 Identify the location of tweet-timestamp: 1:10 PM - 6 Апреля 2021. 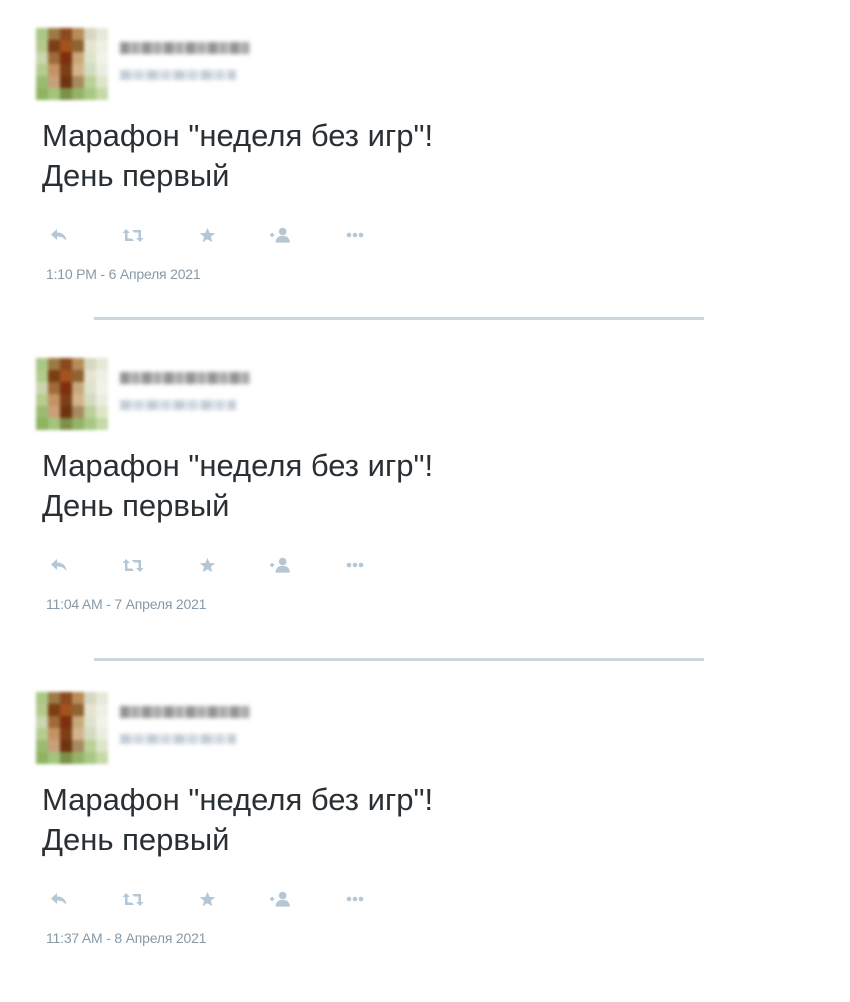
(123, 274).